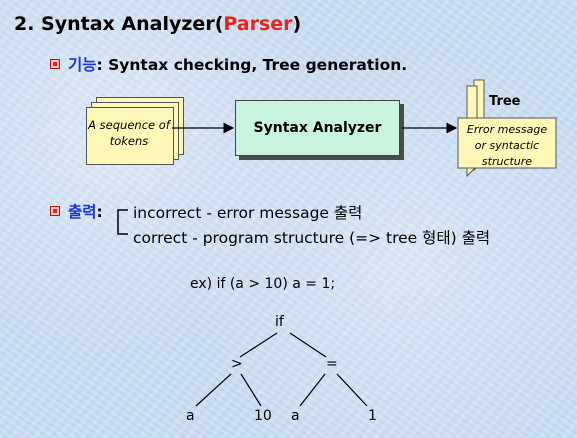  What do you see at coordinates (279, 322) in the screenshot?
I see `tree-node-if: if` at bounding box center [279, 322].